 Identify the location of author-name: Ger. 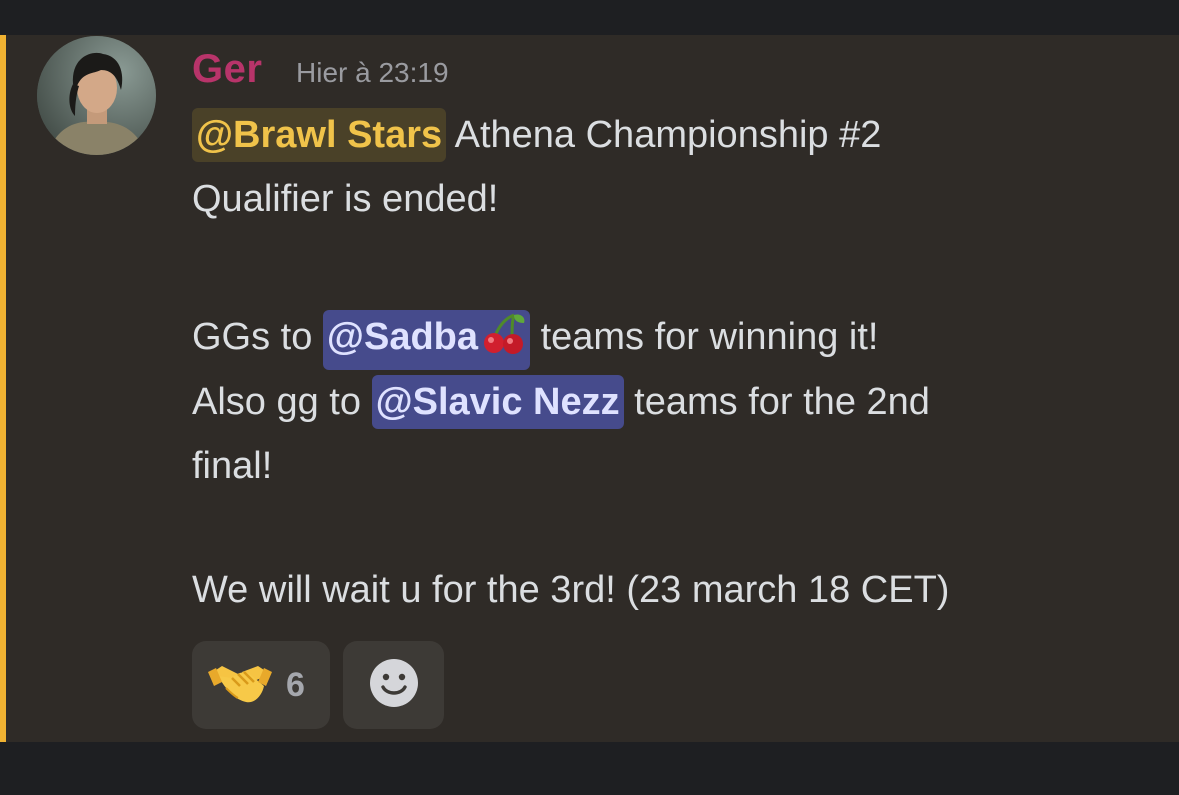
(227, 69).